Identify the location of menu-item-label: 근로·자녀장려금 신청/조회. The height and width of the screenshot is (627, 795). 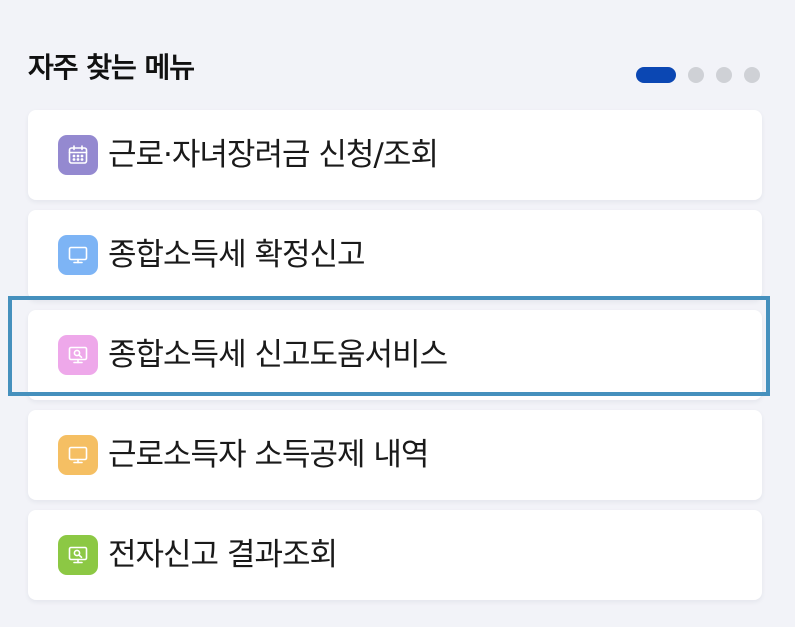
(273, 155).